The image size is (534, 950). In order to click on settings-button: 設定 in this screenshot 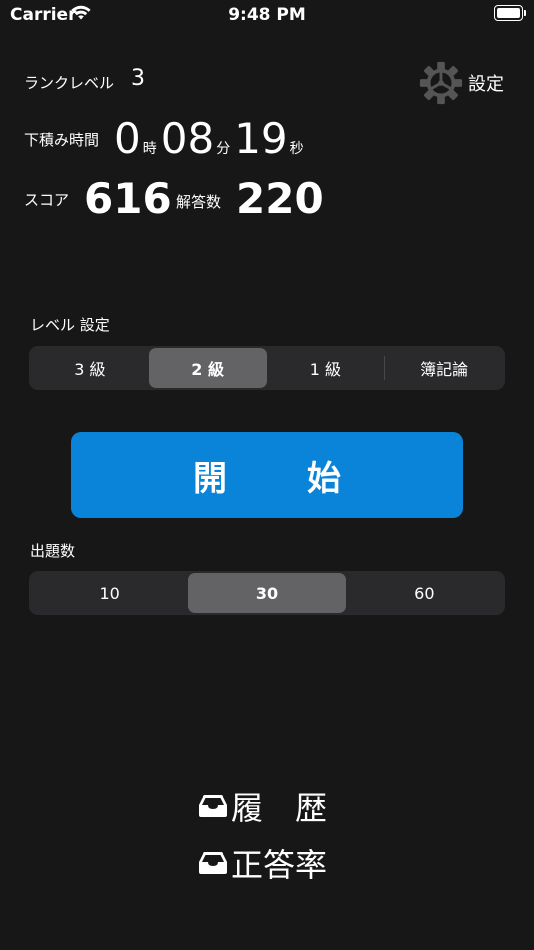, I will do `click(461, 83)`.